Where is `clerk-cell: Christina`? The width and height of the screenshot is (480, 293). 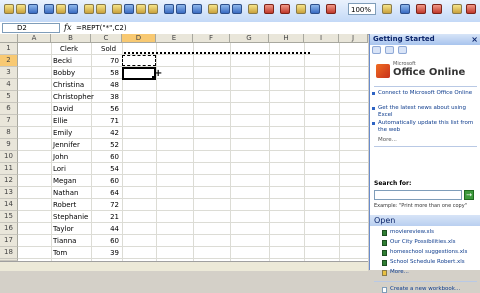
clerk-cell: Christina is located at coordinates (68, 85).